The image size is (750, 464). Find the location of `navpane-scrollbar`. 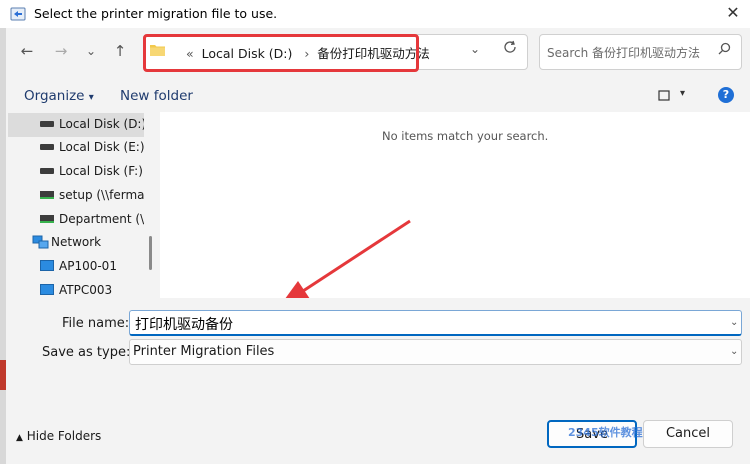

navpane-scrollbar is located at coordinates (150, 253).